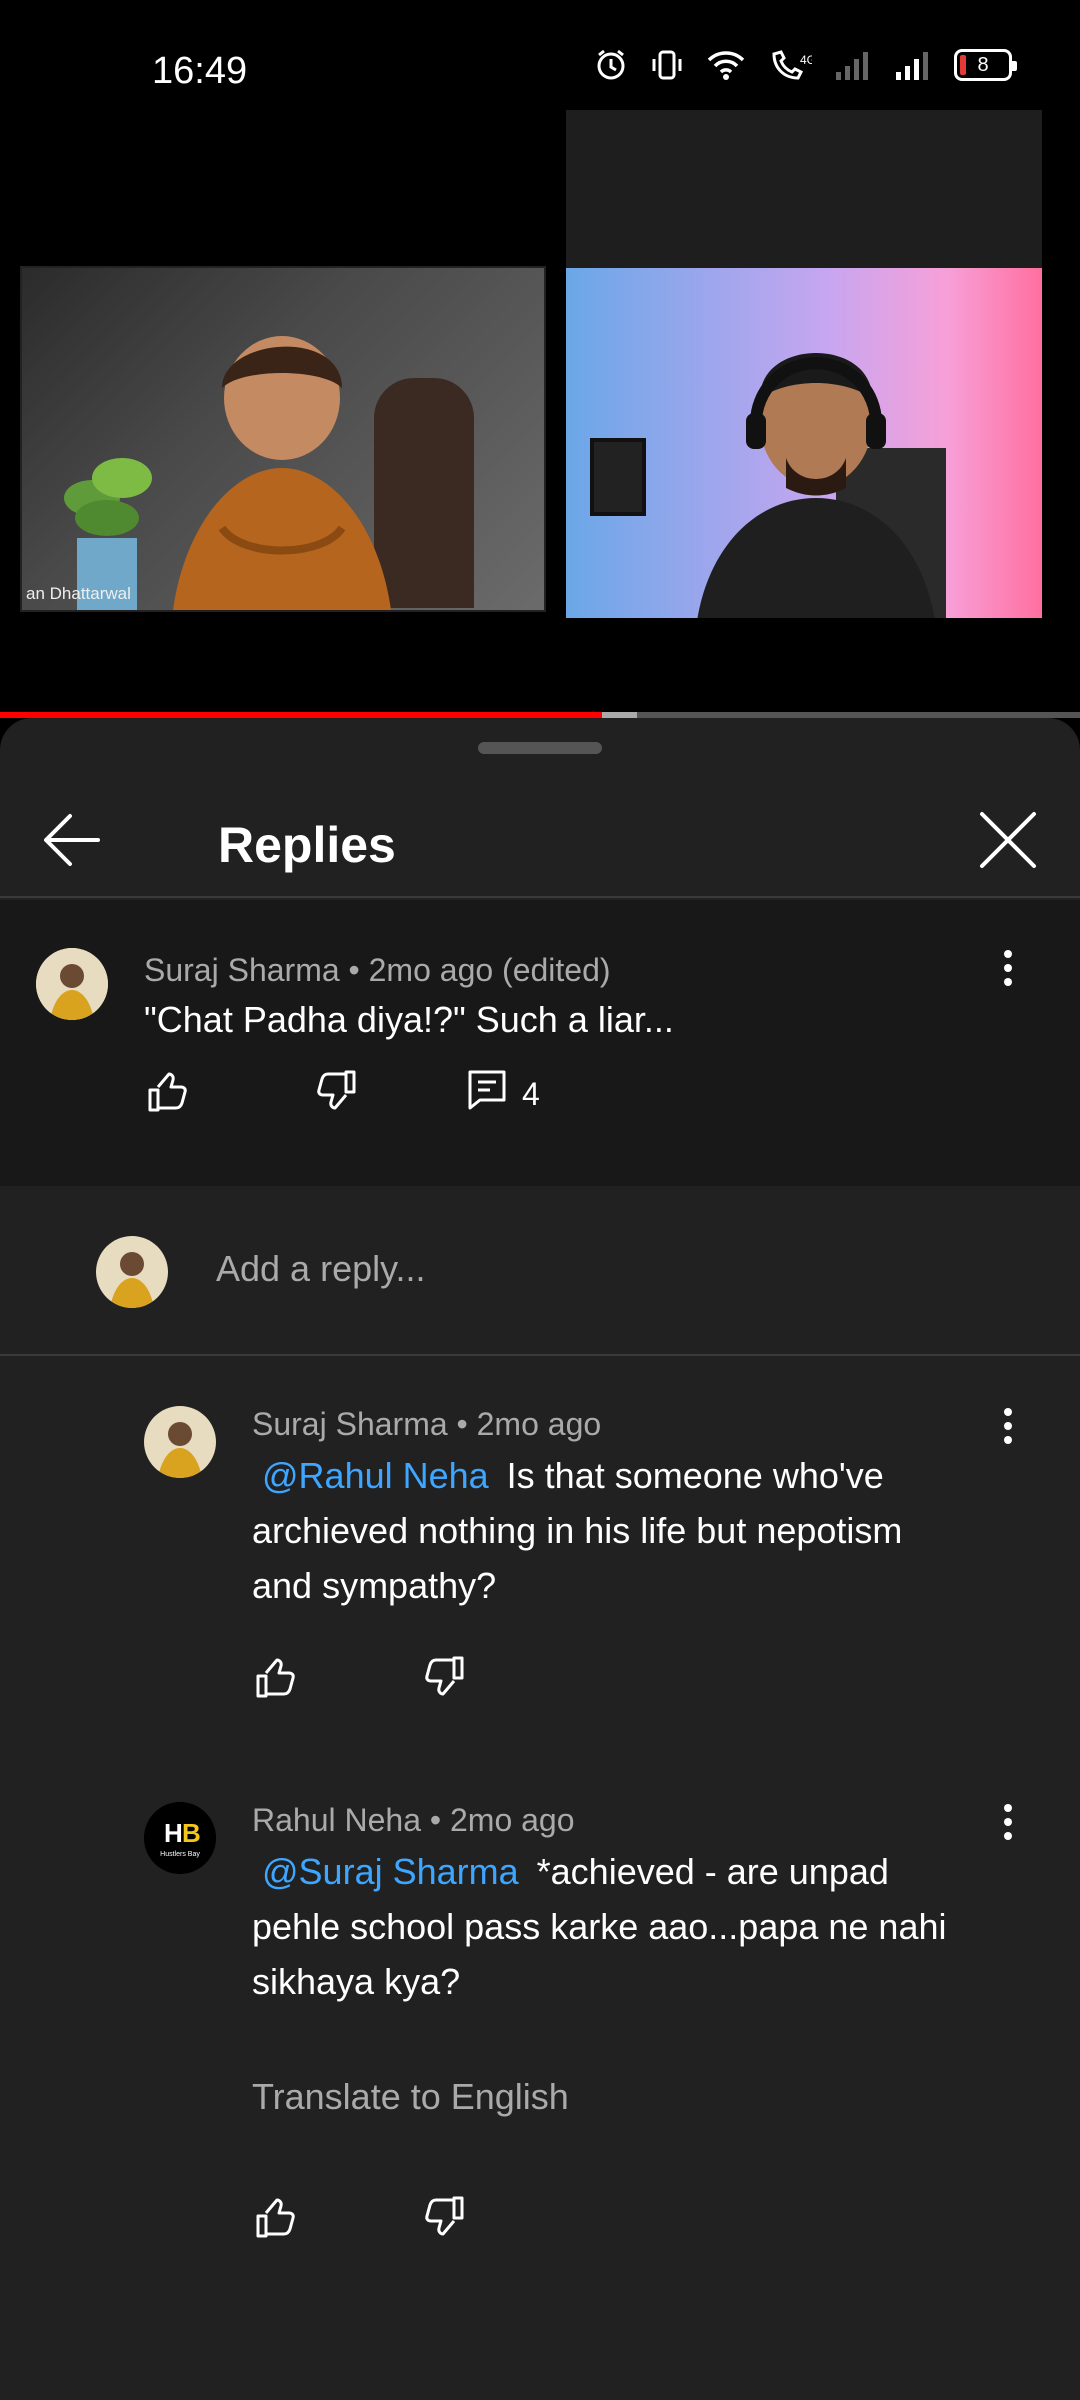  What do you see at coordinates (540, 828) in the screenshot?
I see `sheet-header: Replies` at bounding box center [540, 828].